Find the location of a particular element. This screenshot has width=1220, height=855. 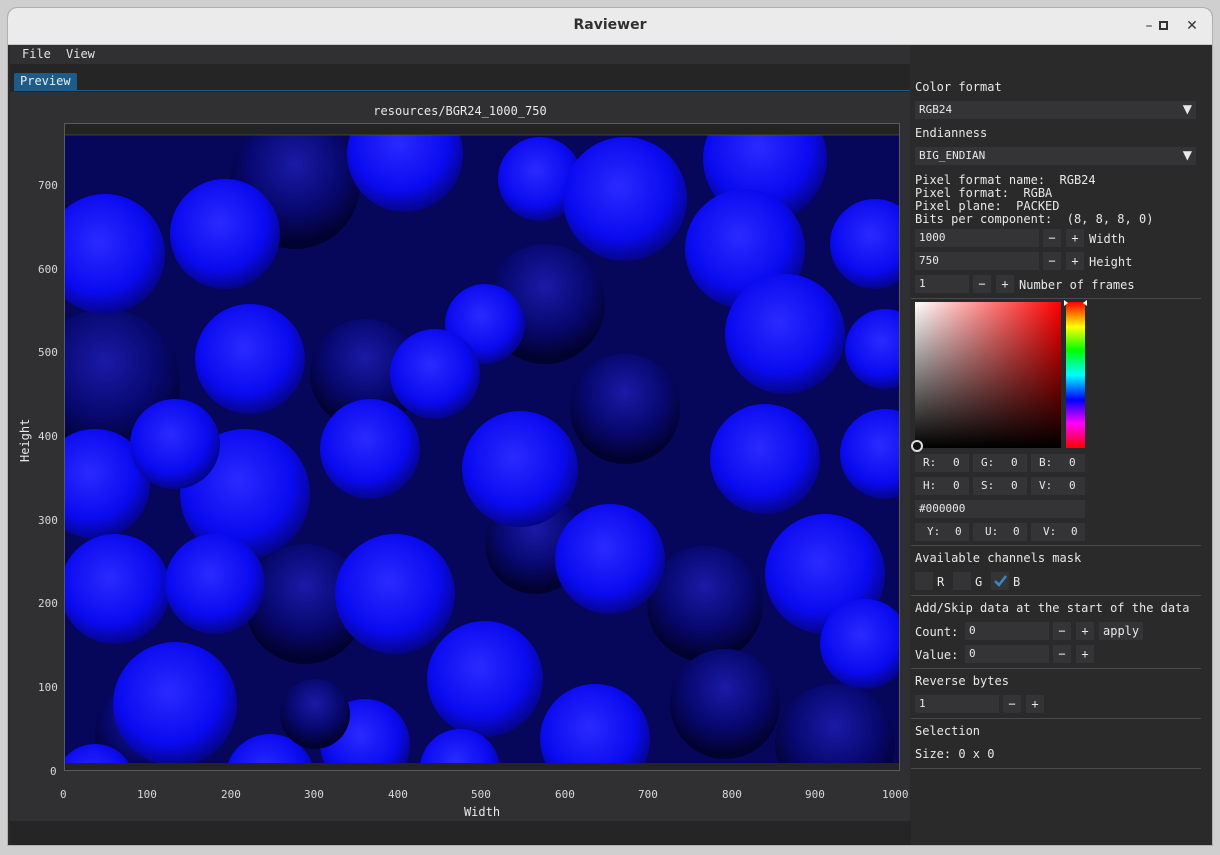

reverse-bytes-input: 1 is located at coordinates (957, 704).